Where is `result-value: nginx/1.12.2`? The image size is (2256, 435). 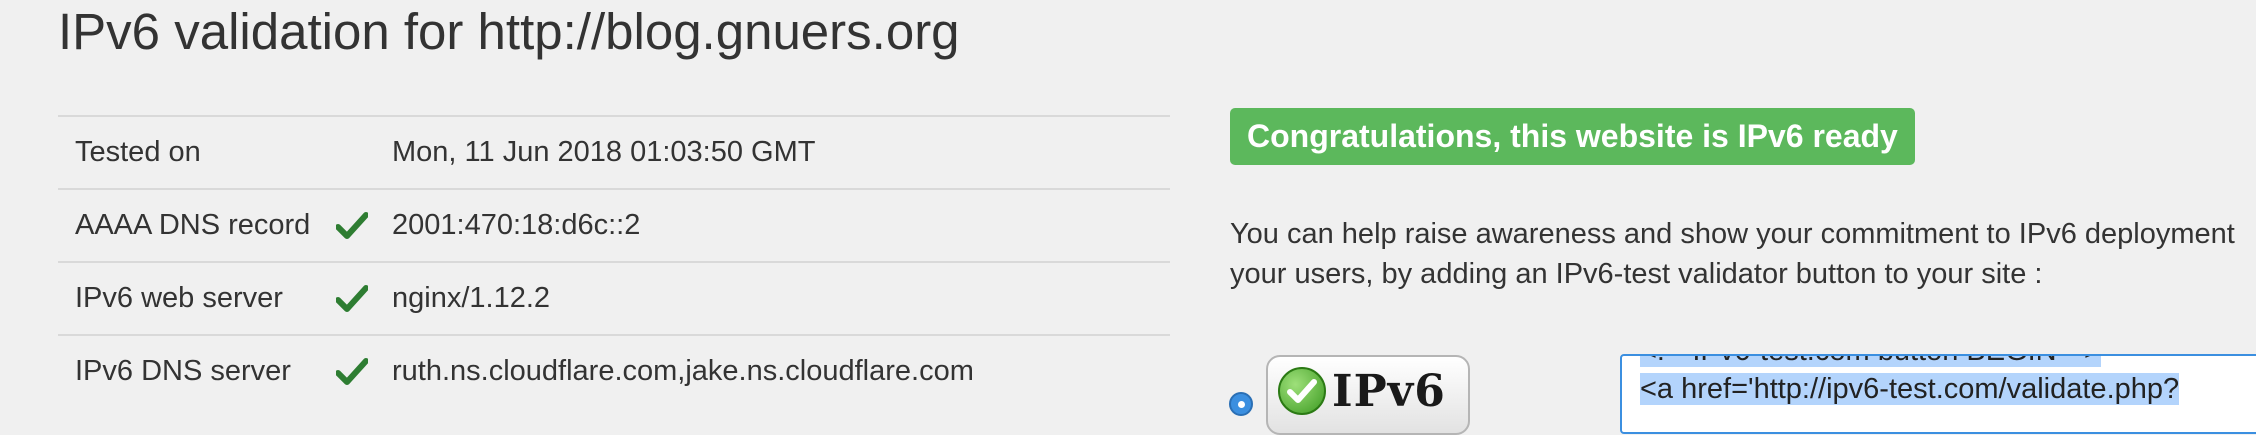
result-value: nginx/1.12.2 is located at coordinates (471, 298).